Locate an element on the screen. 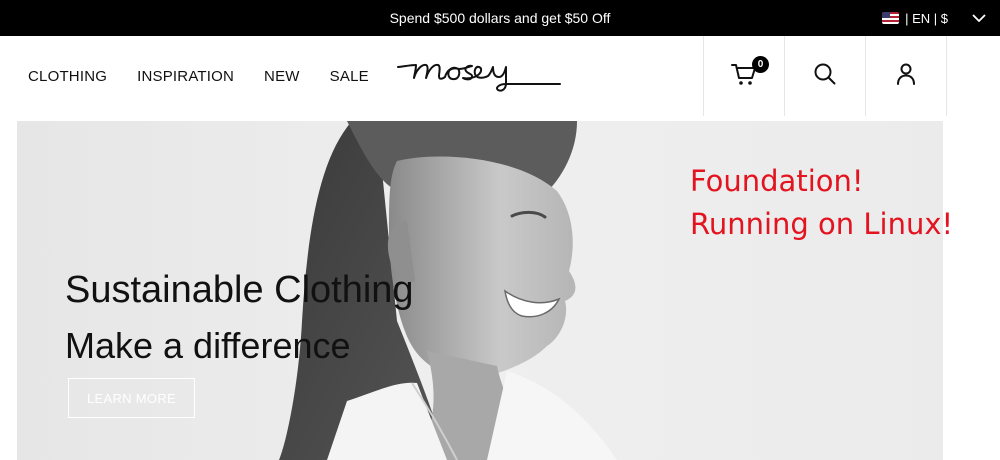 Image resolution: width=1000 pixels, height=460 pixels. chevron-down-icon is located at coordinates (979, 18).